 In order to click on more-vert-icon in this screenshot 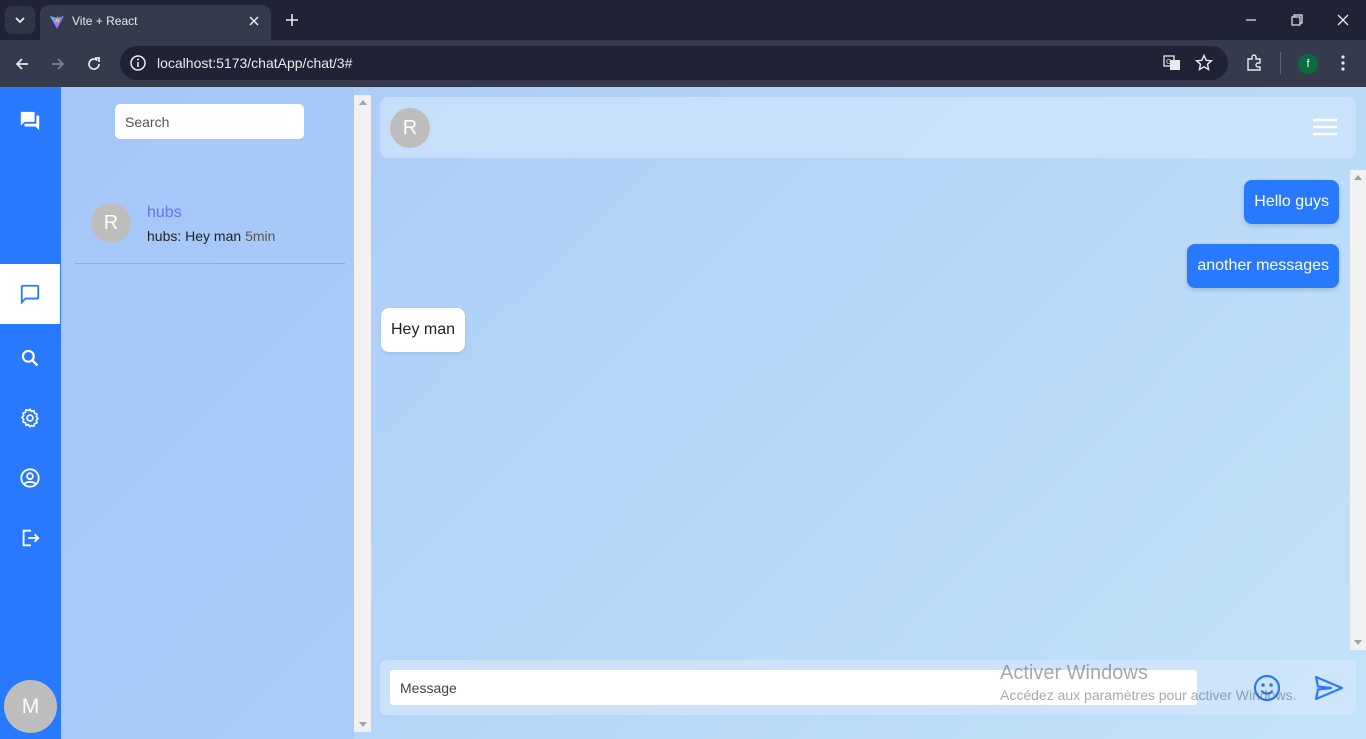, I will do `click(1343, 63)`.